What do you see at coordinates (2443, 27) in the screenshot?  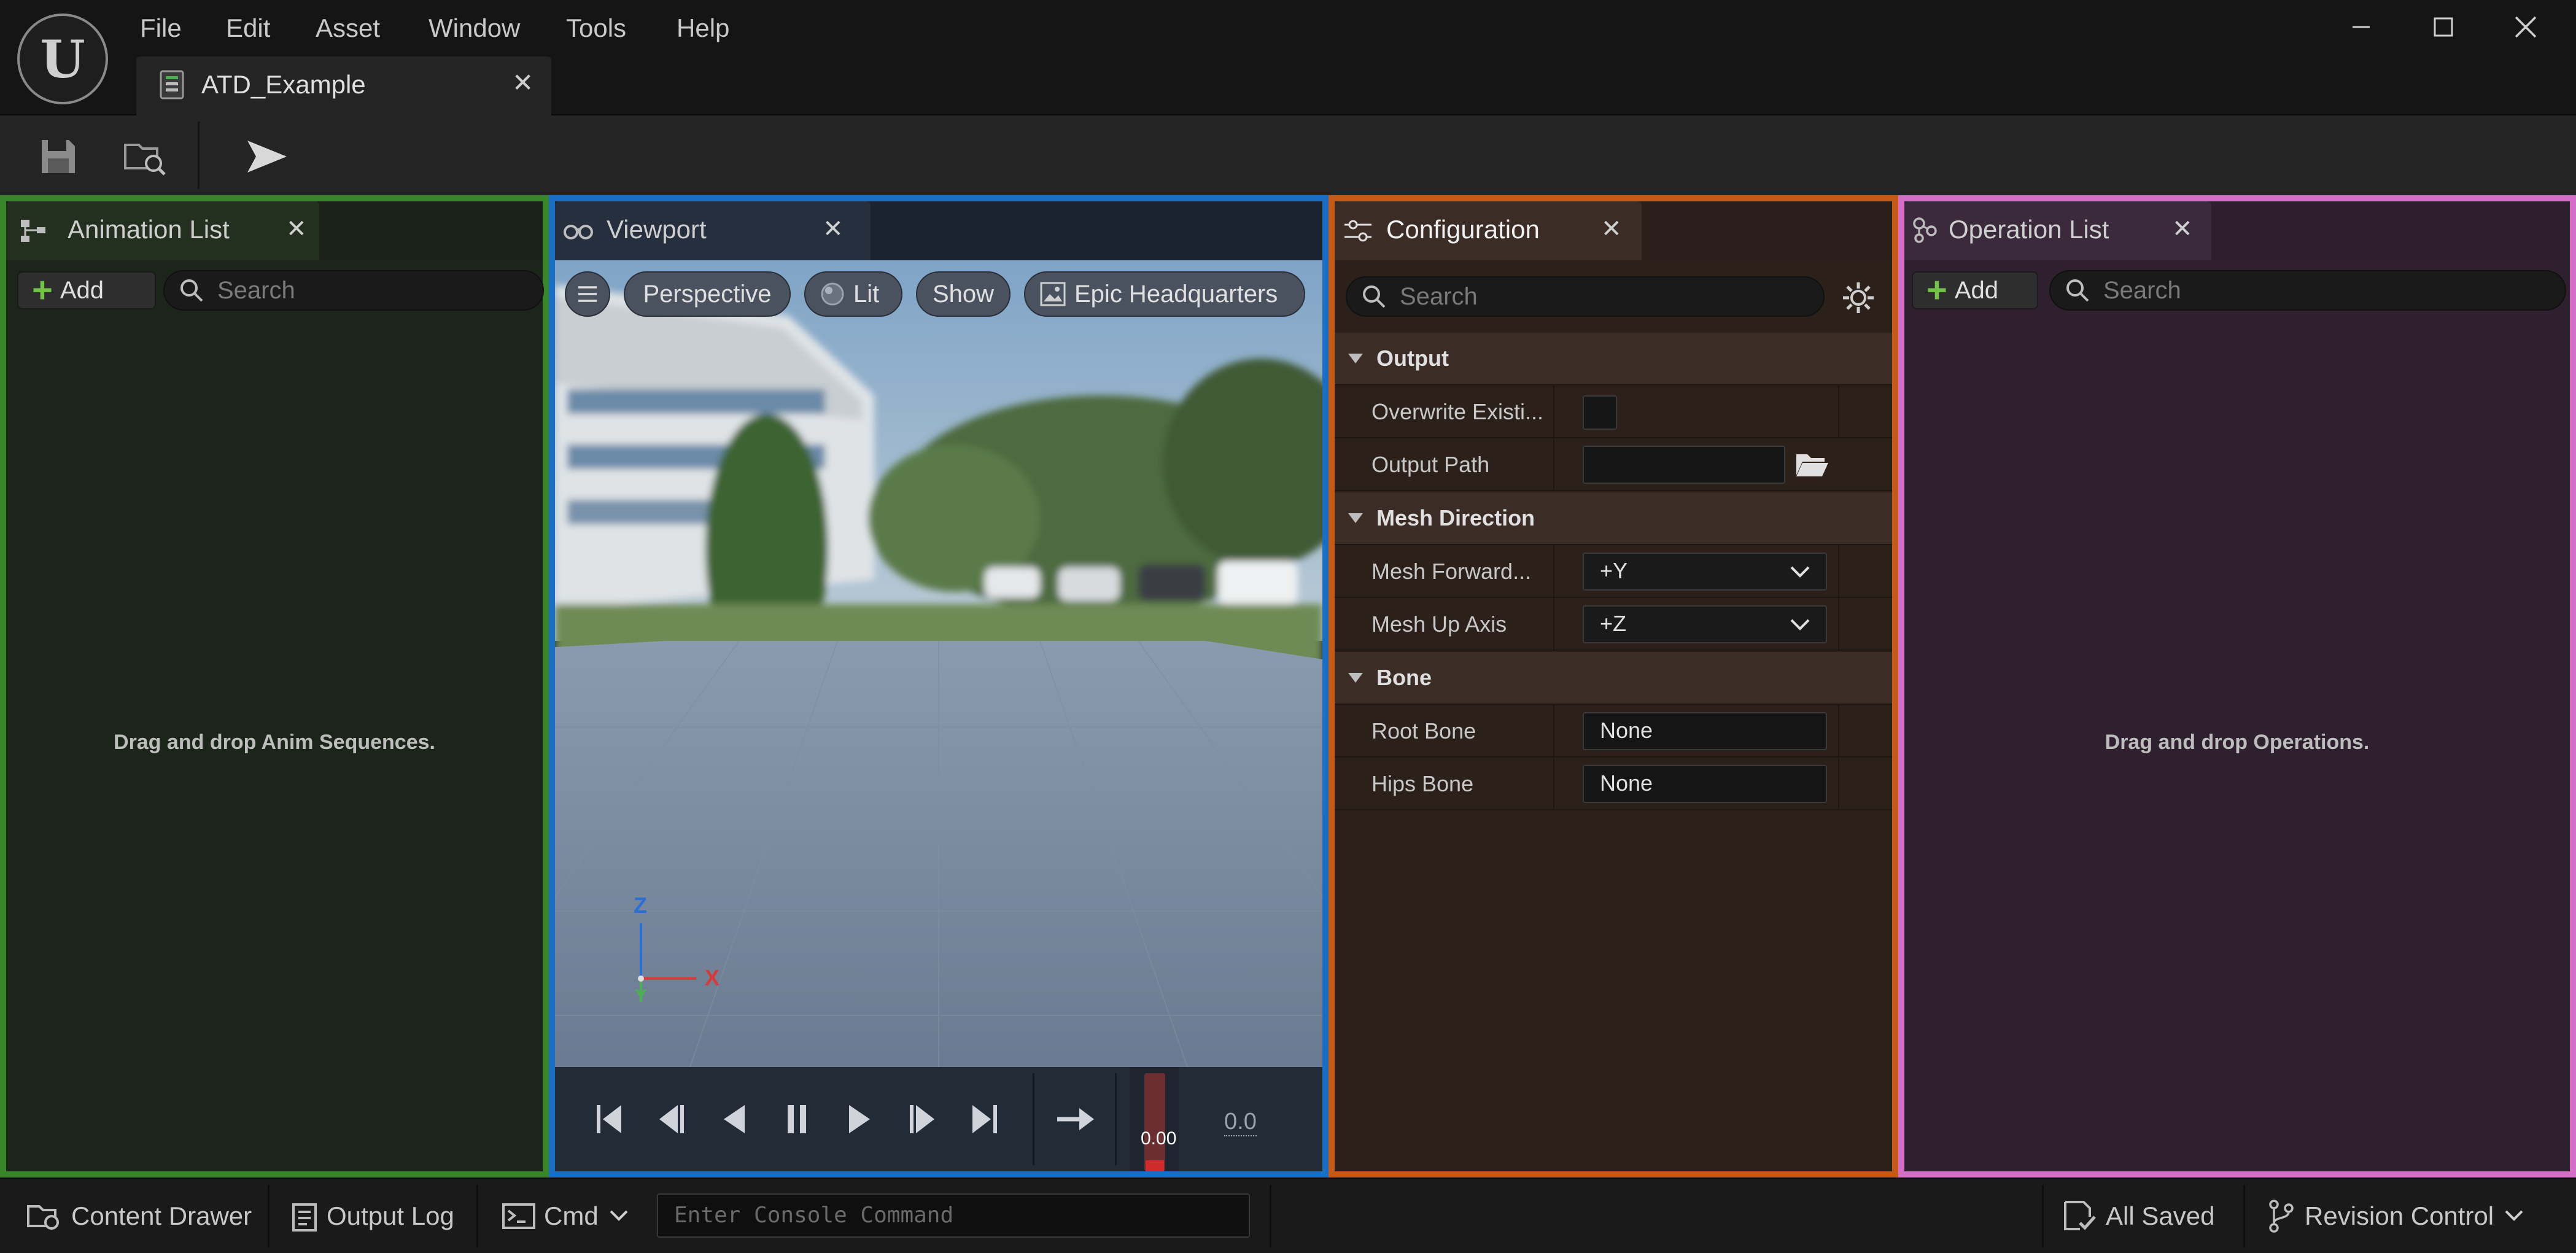 I see `maximize-icon` at bounding box center [2443, 27].